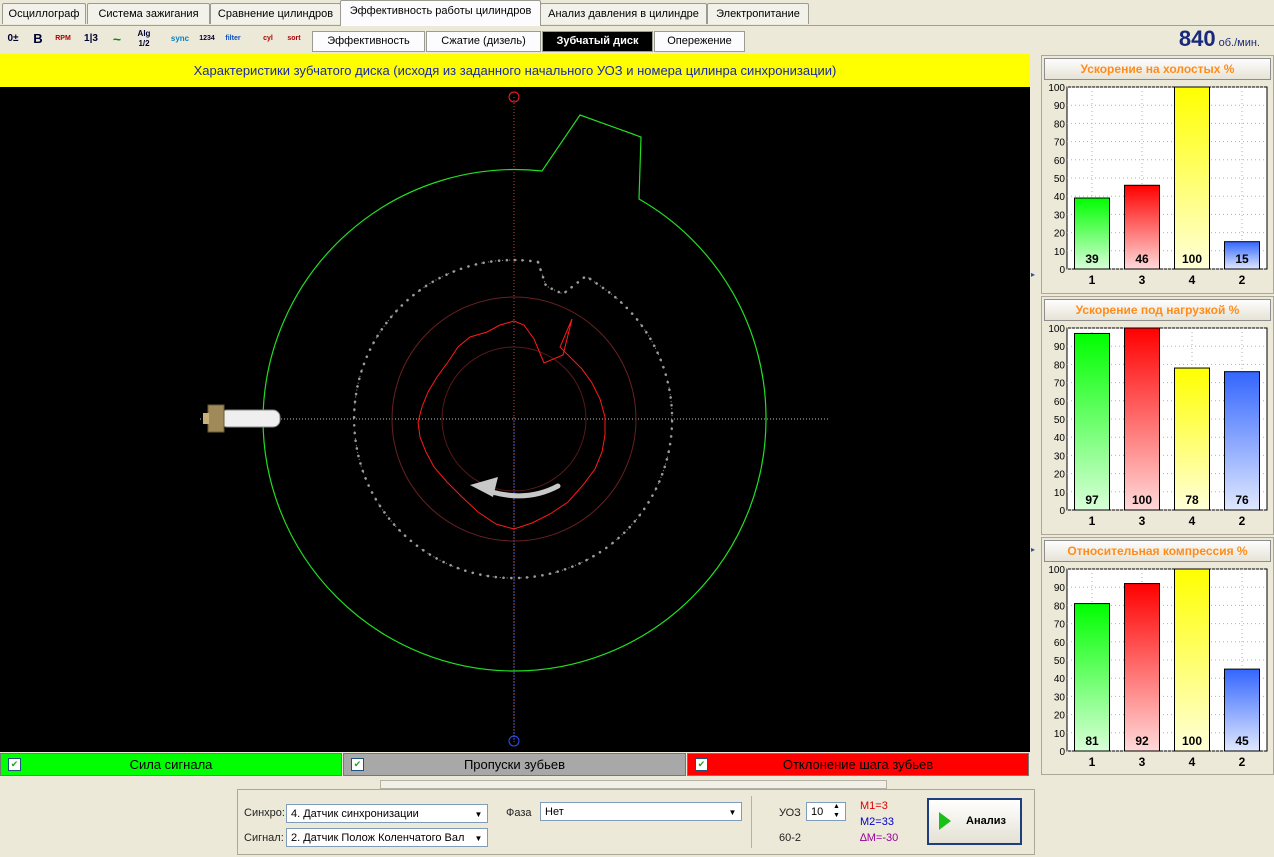 The width and height of the screenshot is (1274, 857). I want to click on bar-value-label: 45, so click(1242, 741).